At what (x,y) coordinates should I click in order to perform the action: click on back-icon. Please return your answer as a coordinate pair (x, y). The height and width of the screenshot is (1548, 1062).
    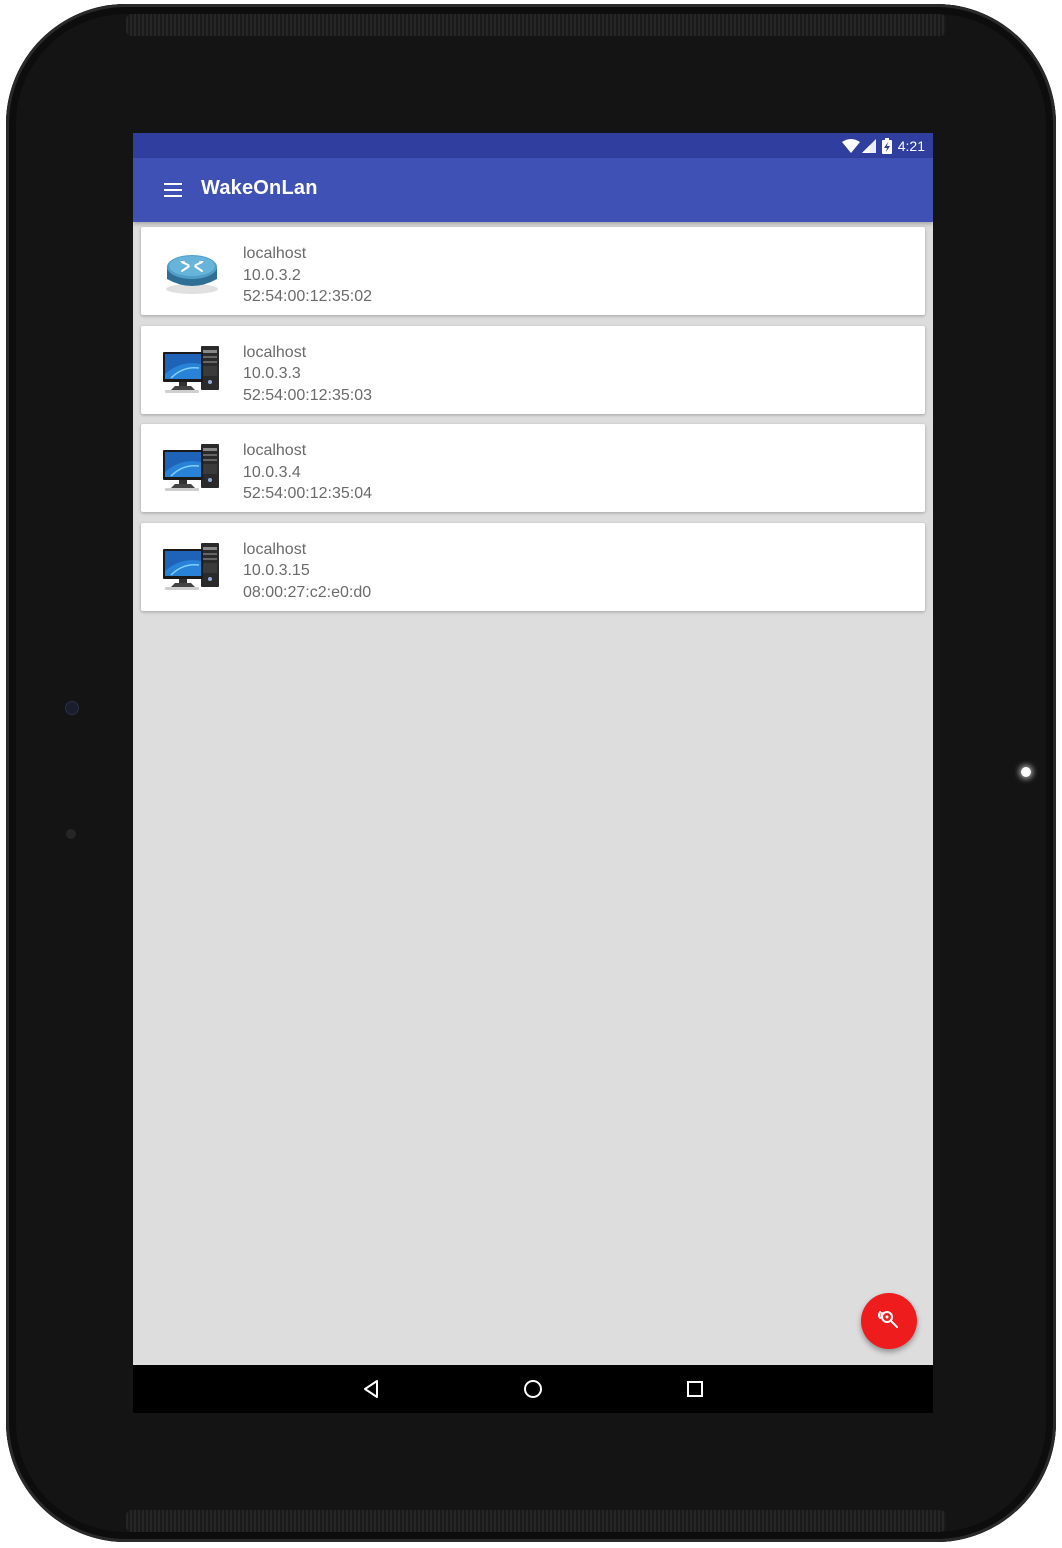
    Looking at the image, I should click on (371, 1389).